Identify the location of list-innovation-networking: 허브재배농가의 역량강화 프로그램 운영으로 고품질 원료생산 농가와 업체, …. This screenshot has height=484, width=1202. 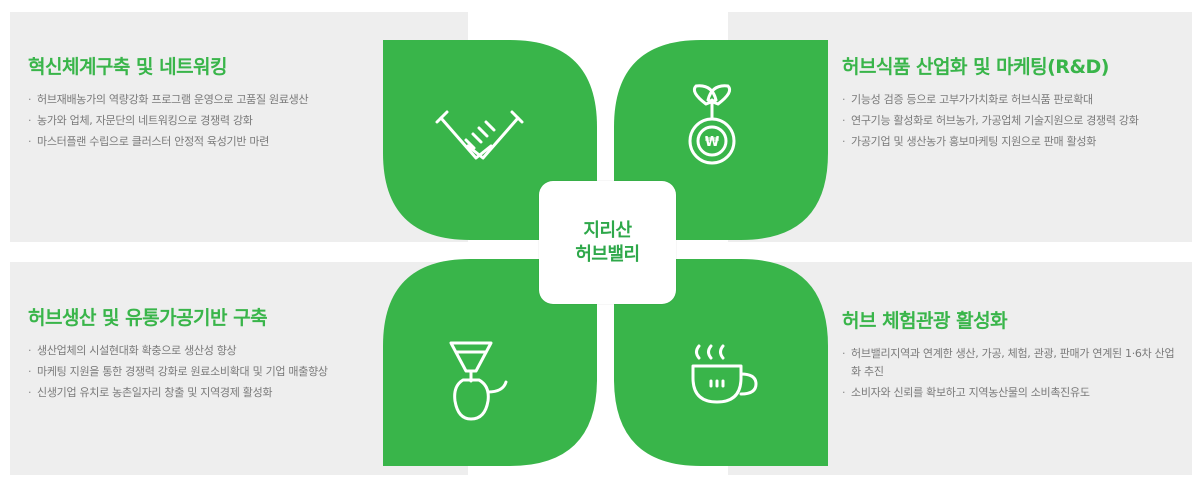
(218, 121).